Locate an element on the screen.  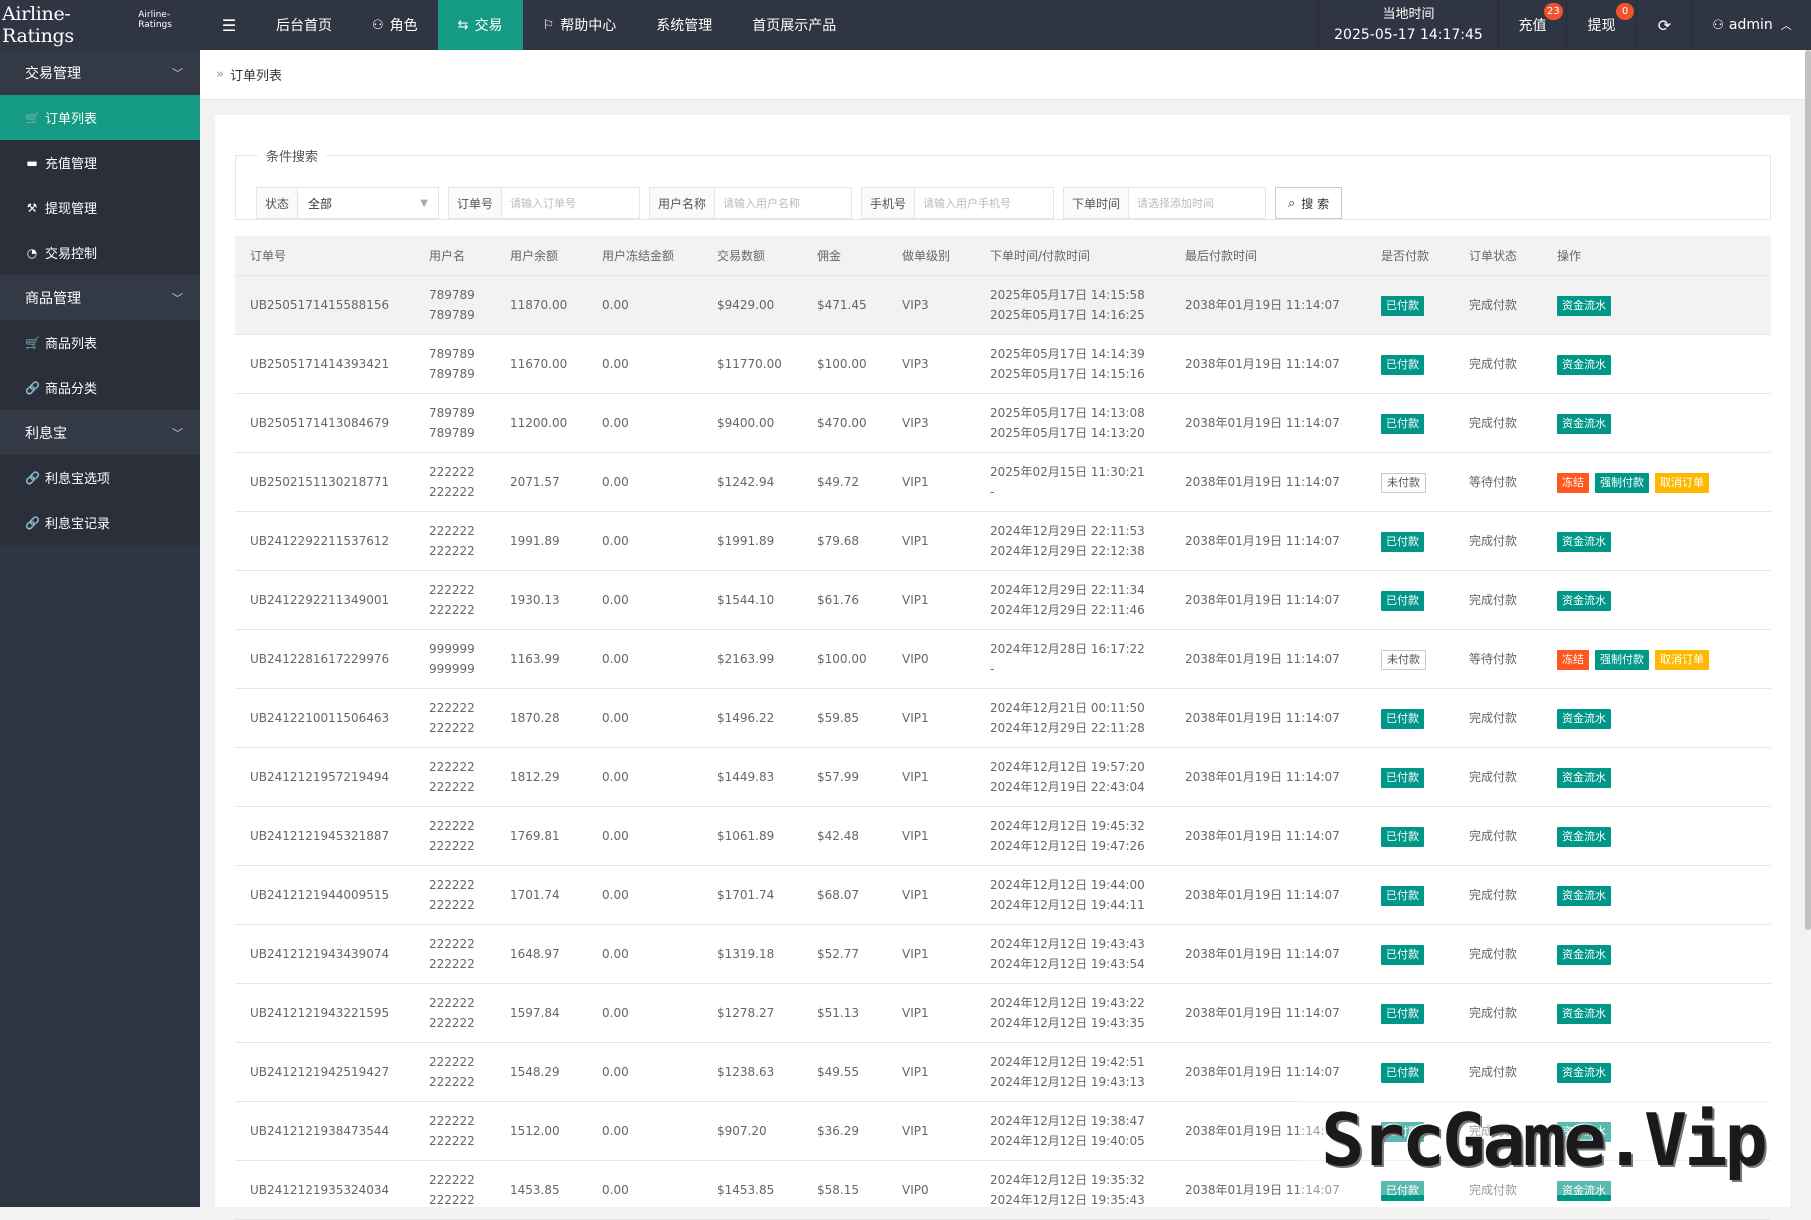
sidebar-item-1-0: 🛒 商品列表 is located at coordinates (100, 342).